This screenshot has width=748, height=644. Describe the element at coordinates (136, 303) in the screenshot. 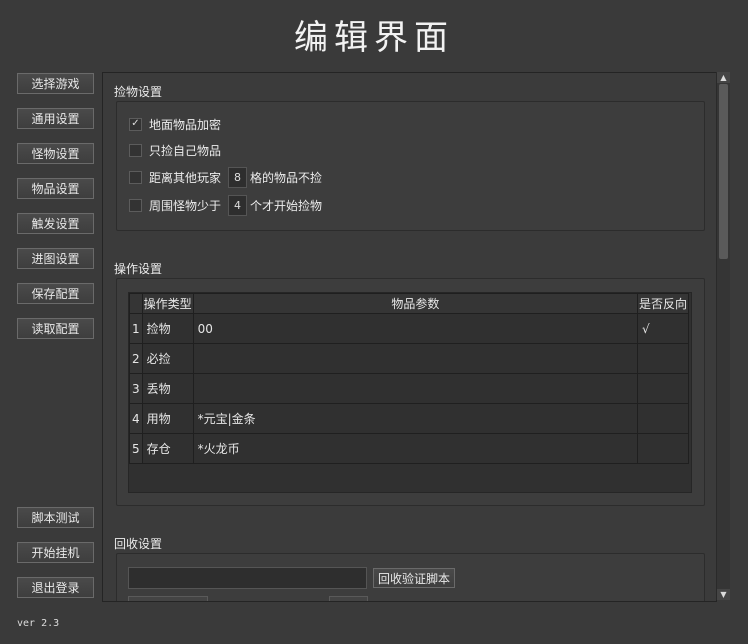

I see `corner-header` at that location.